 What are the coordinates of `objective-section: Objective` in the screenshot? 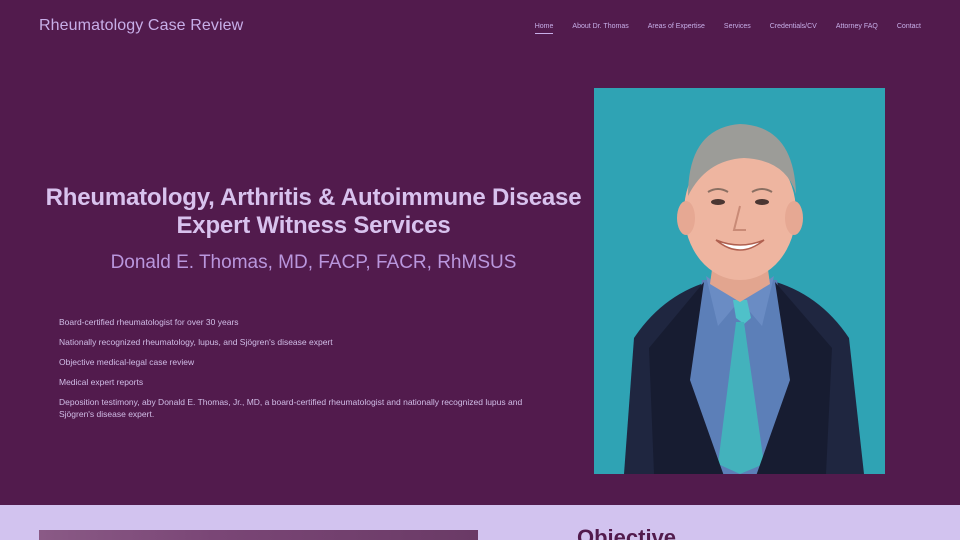 It's located at (480, 522).